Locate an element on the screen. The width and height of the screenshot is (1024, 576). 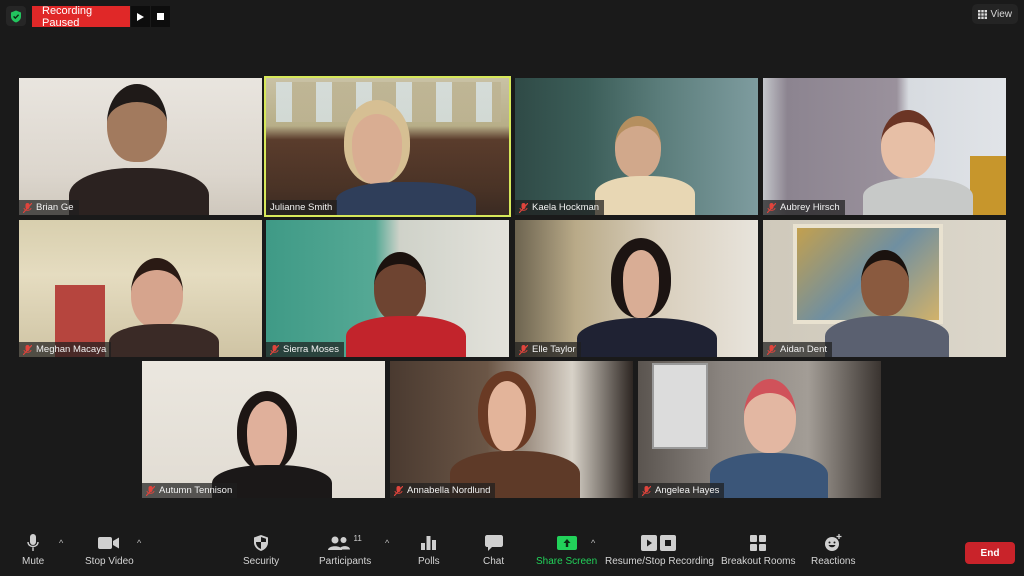
video-camera-icon is located at coordinates (109, 543).